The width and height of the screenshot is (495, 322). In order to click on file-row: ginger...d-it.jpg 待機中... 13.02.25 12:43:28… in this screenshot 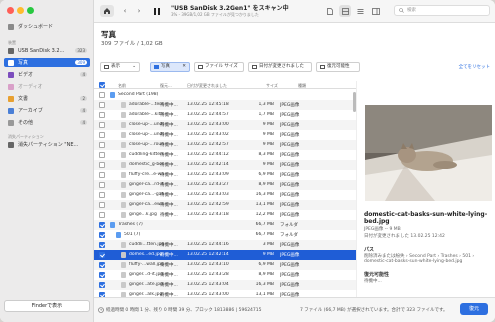, I will do `click(225, 275)`.